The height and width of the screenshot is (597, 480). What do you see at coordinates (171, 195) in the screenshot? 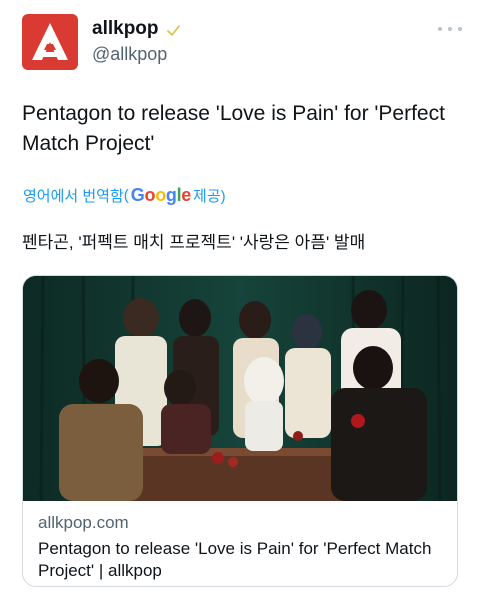
I see `google-logo-letter: g` at bounding box center [171, 195].